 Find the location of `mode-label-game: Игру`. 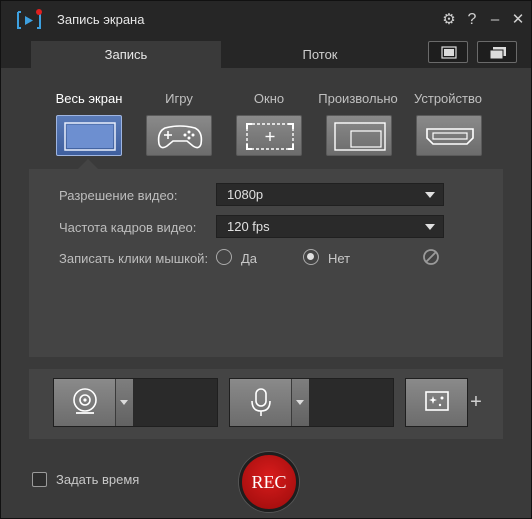

mode-label-game: Игру is located at coordinates (179, 98).